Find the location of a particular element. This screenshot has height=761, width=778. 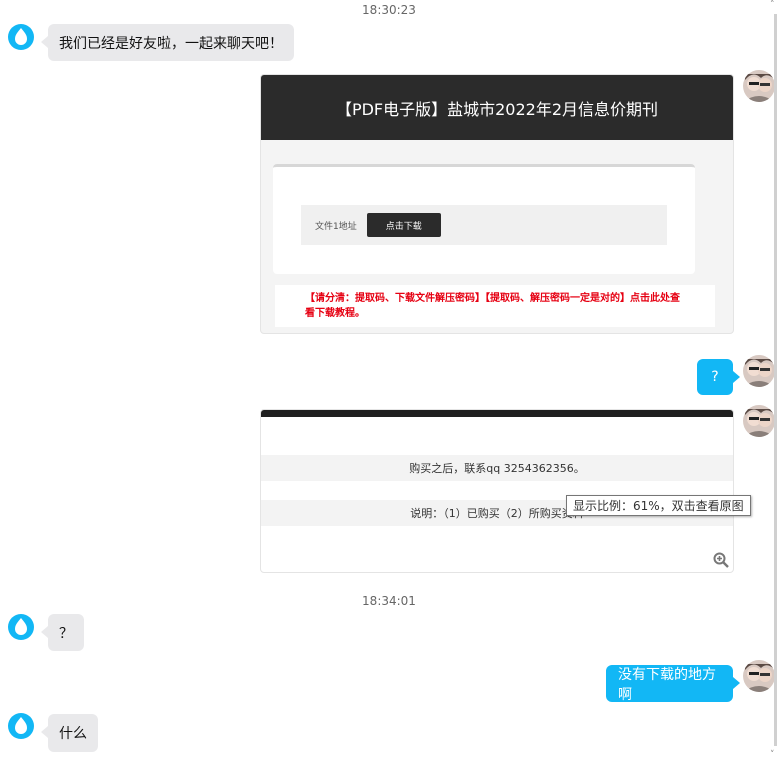

scrollbar is located at coordinates (775, 380).